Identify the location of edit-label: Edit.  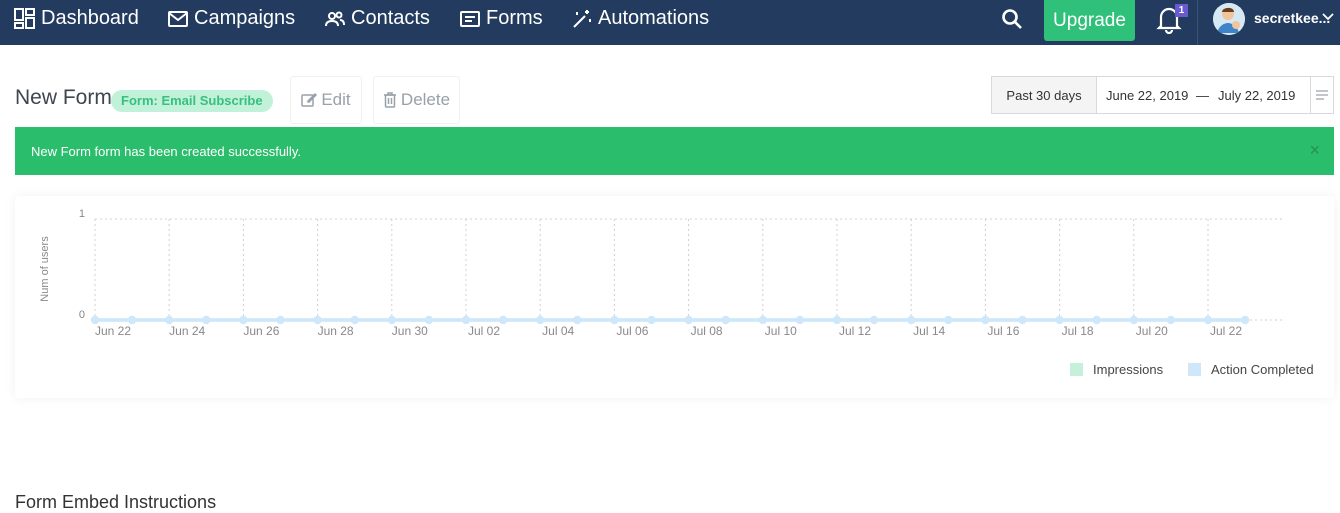
(336, 99).